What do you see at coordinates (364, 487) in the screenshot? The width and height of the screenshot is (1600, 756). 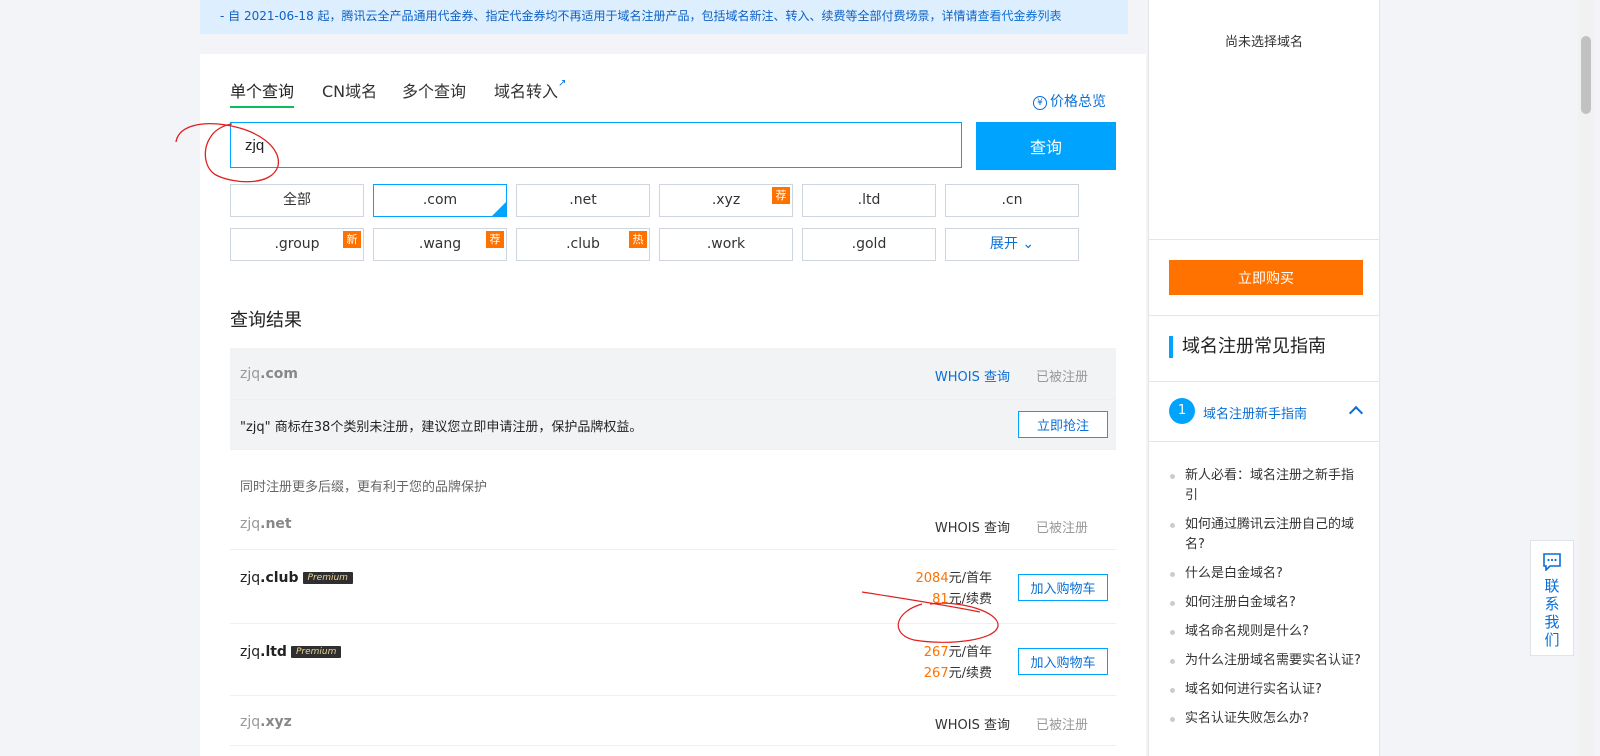 I see `more-suffix-hint: 同时注册更多后缀，更有利于您的品牌保护` at bounding box center [364, 487].